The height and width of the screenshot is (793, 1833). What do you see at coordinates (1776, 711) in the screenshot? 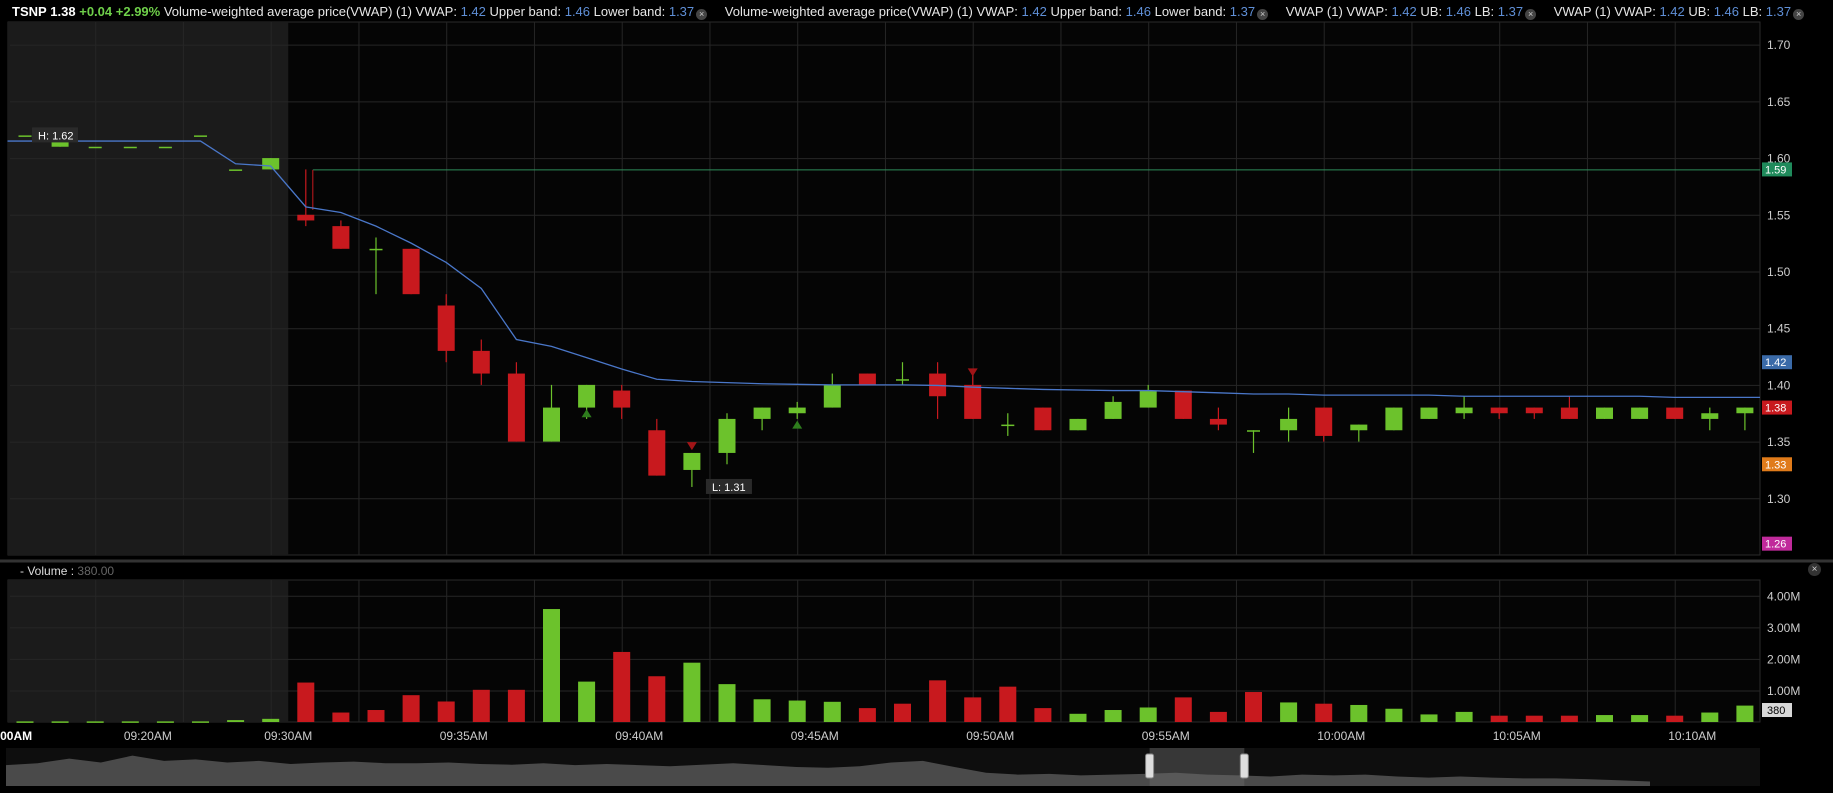
I see `volume-tag-label: 380` at bounding box center [1776, 711].